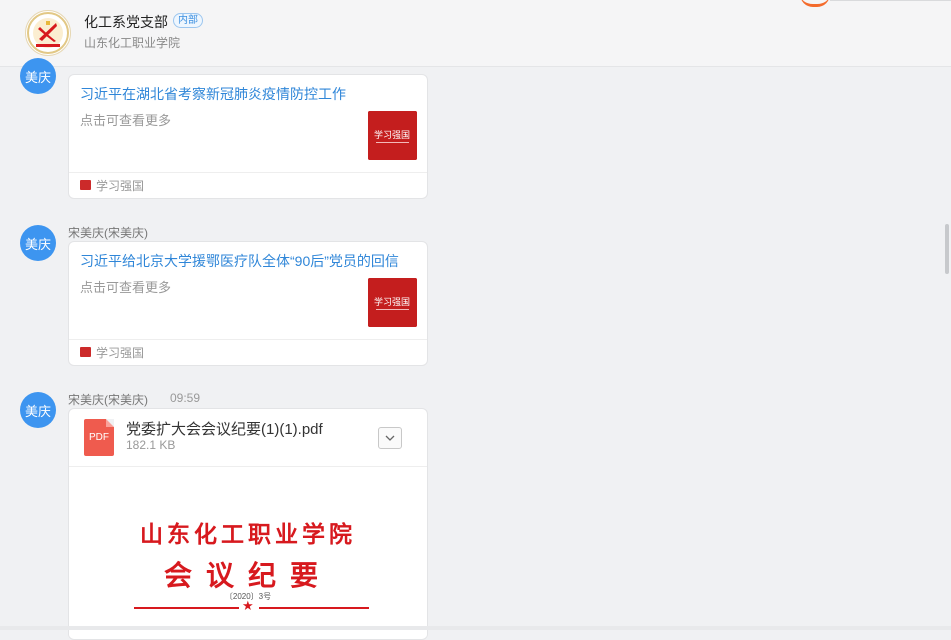 This screenshot has width=951, height=640. Describe the element at coordinates (475, 628) in the screenshot. I see `bottom-divider` at that location.